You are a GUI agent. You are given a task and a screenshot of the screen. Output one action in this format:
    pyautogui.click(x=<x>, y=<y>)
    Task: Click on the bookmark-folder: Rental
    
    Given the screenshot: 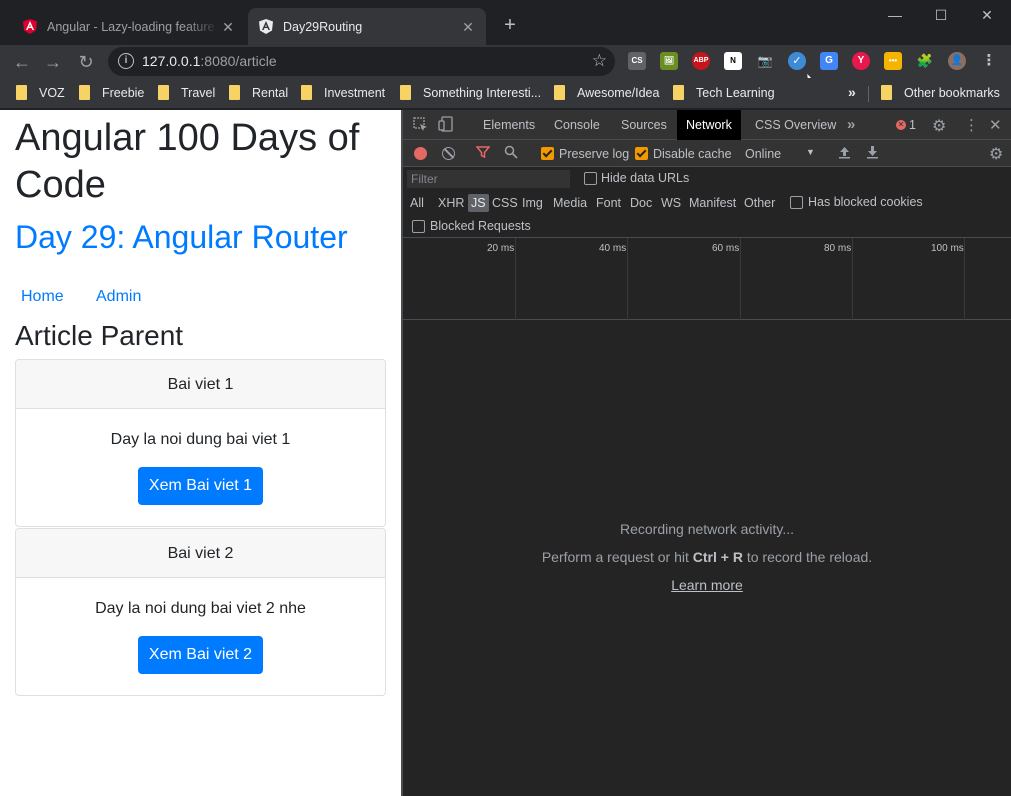 What is the action you would take?
    pyautogui.click(x=258, y=92)
    